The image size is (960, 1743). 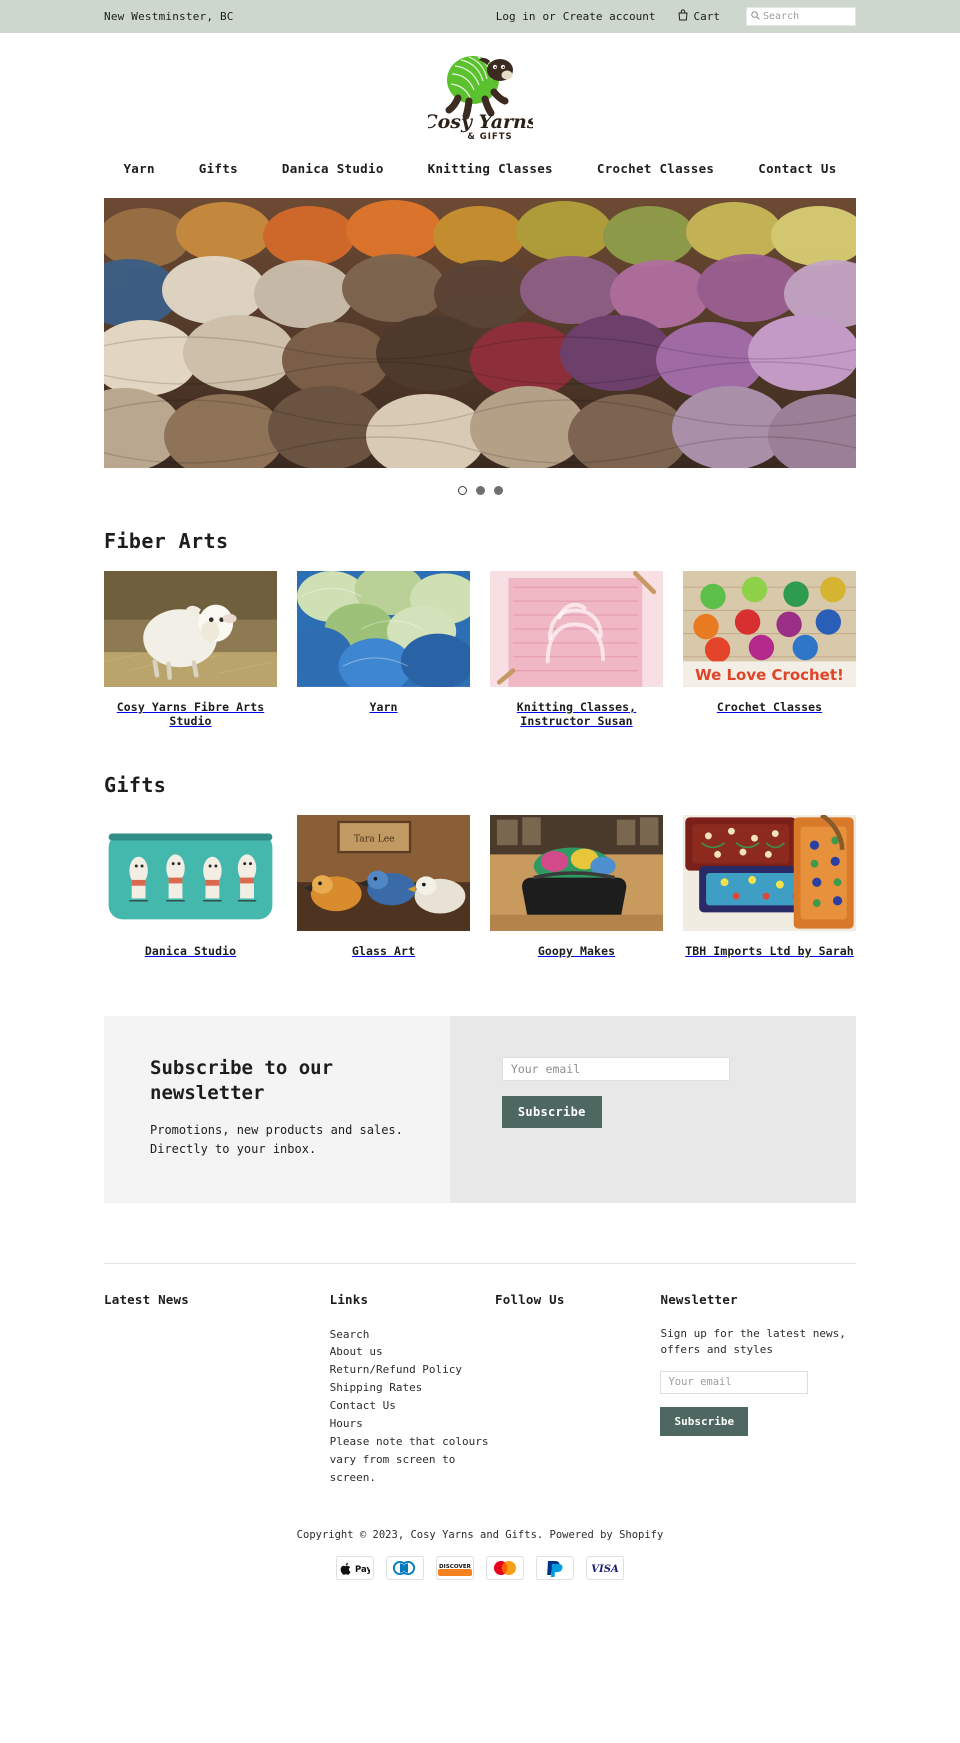 I want to click on embroidered-pouch-image, so click(x=769, y=872).